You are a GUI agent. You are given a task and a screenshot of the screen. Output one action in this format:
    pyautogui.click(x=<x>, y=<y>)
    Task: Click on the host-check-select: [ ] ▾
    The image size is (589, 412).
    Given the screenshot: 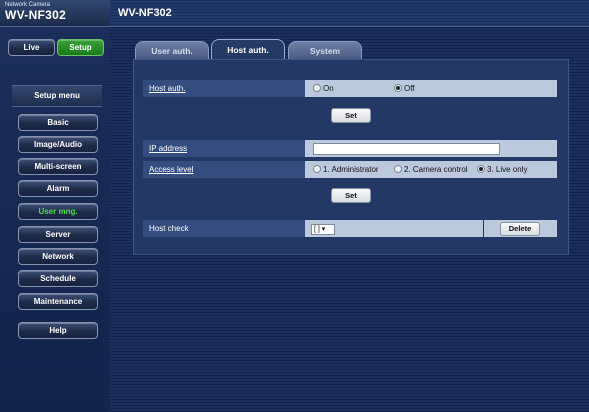 What is the action you would take?
    pyautogui.click(x=323, y=229)
    